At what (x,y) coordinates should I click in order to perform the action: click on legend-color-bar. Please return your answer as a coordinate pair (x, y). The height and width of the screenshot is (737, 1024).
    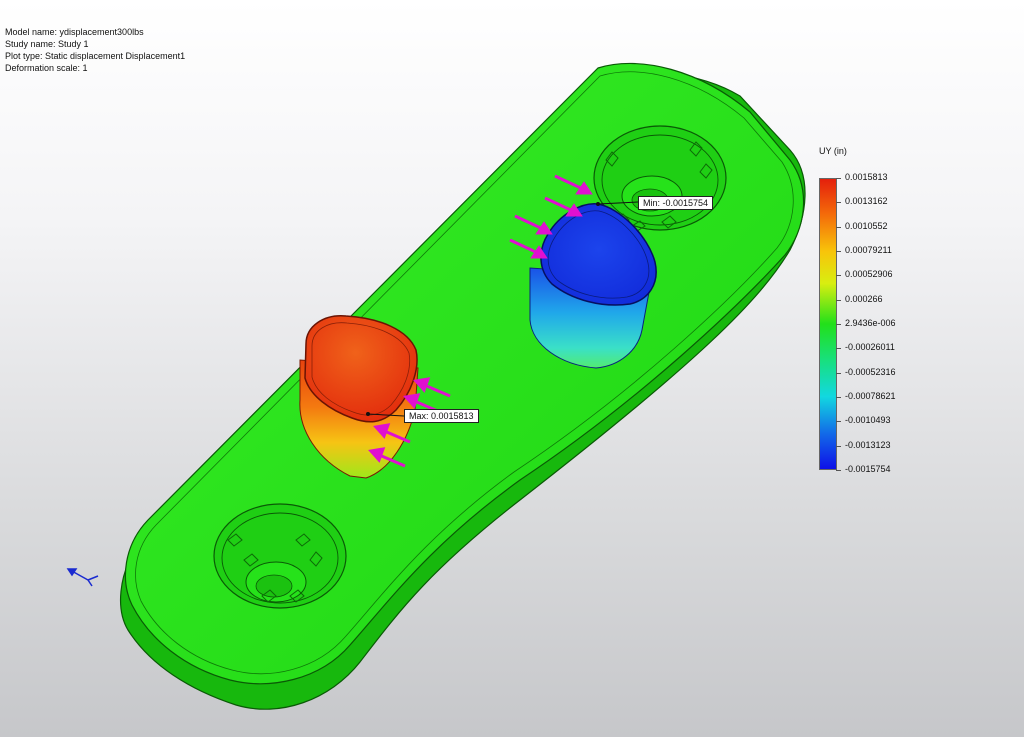
    Looking at the image, I should click on (828, 324).